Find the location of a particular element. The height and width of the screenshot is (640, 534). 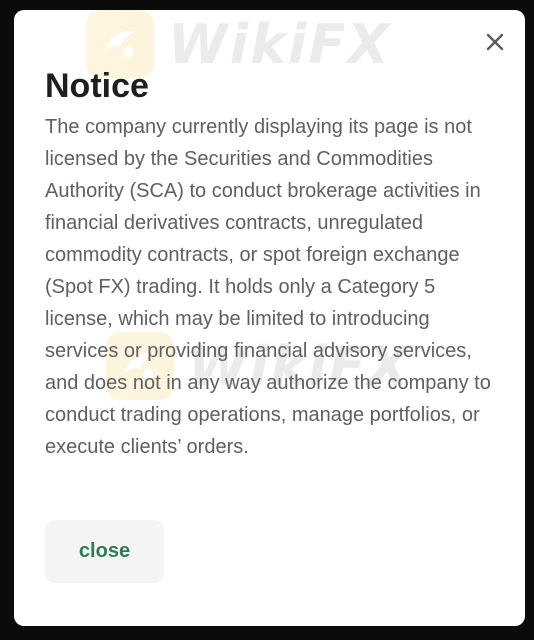

close-icon is located at coordinates (495, 42).